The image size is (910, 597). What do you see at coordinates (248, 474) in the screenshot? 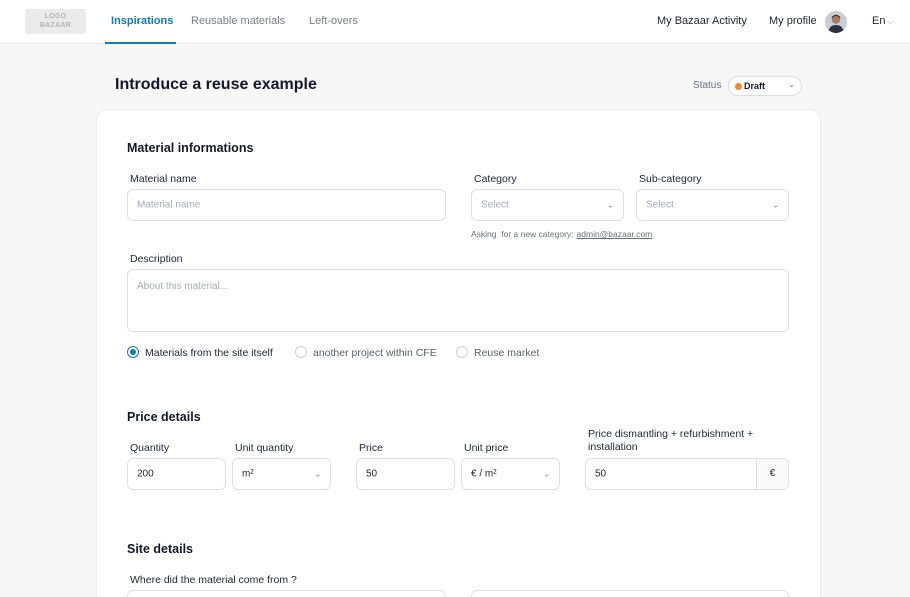
I see `unit-quantity-value: m²` at bounding box center [248, 474].